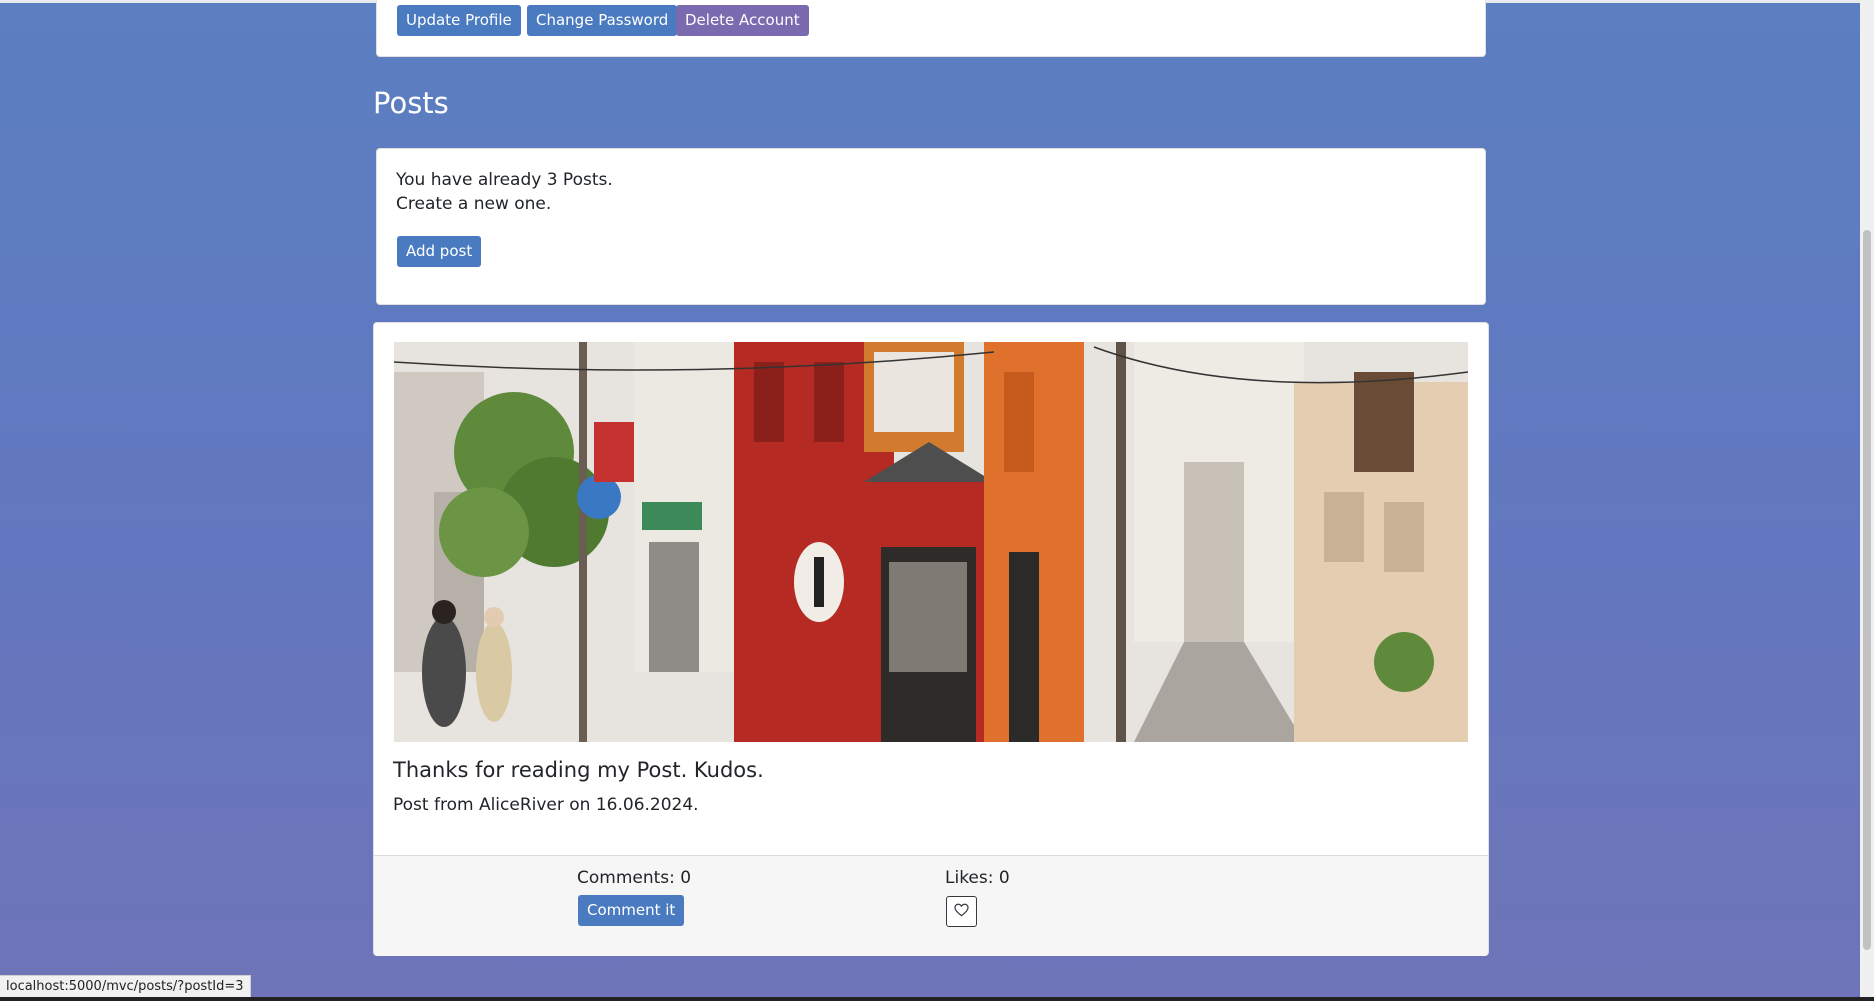 The width and height of the screenshot is (1874, 1001). Describe the element at coordinates (546, 805) in the screenshot. I see `post-meta: Post from AliceRiver on 16.06.2024.` at that location.